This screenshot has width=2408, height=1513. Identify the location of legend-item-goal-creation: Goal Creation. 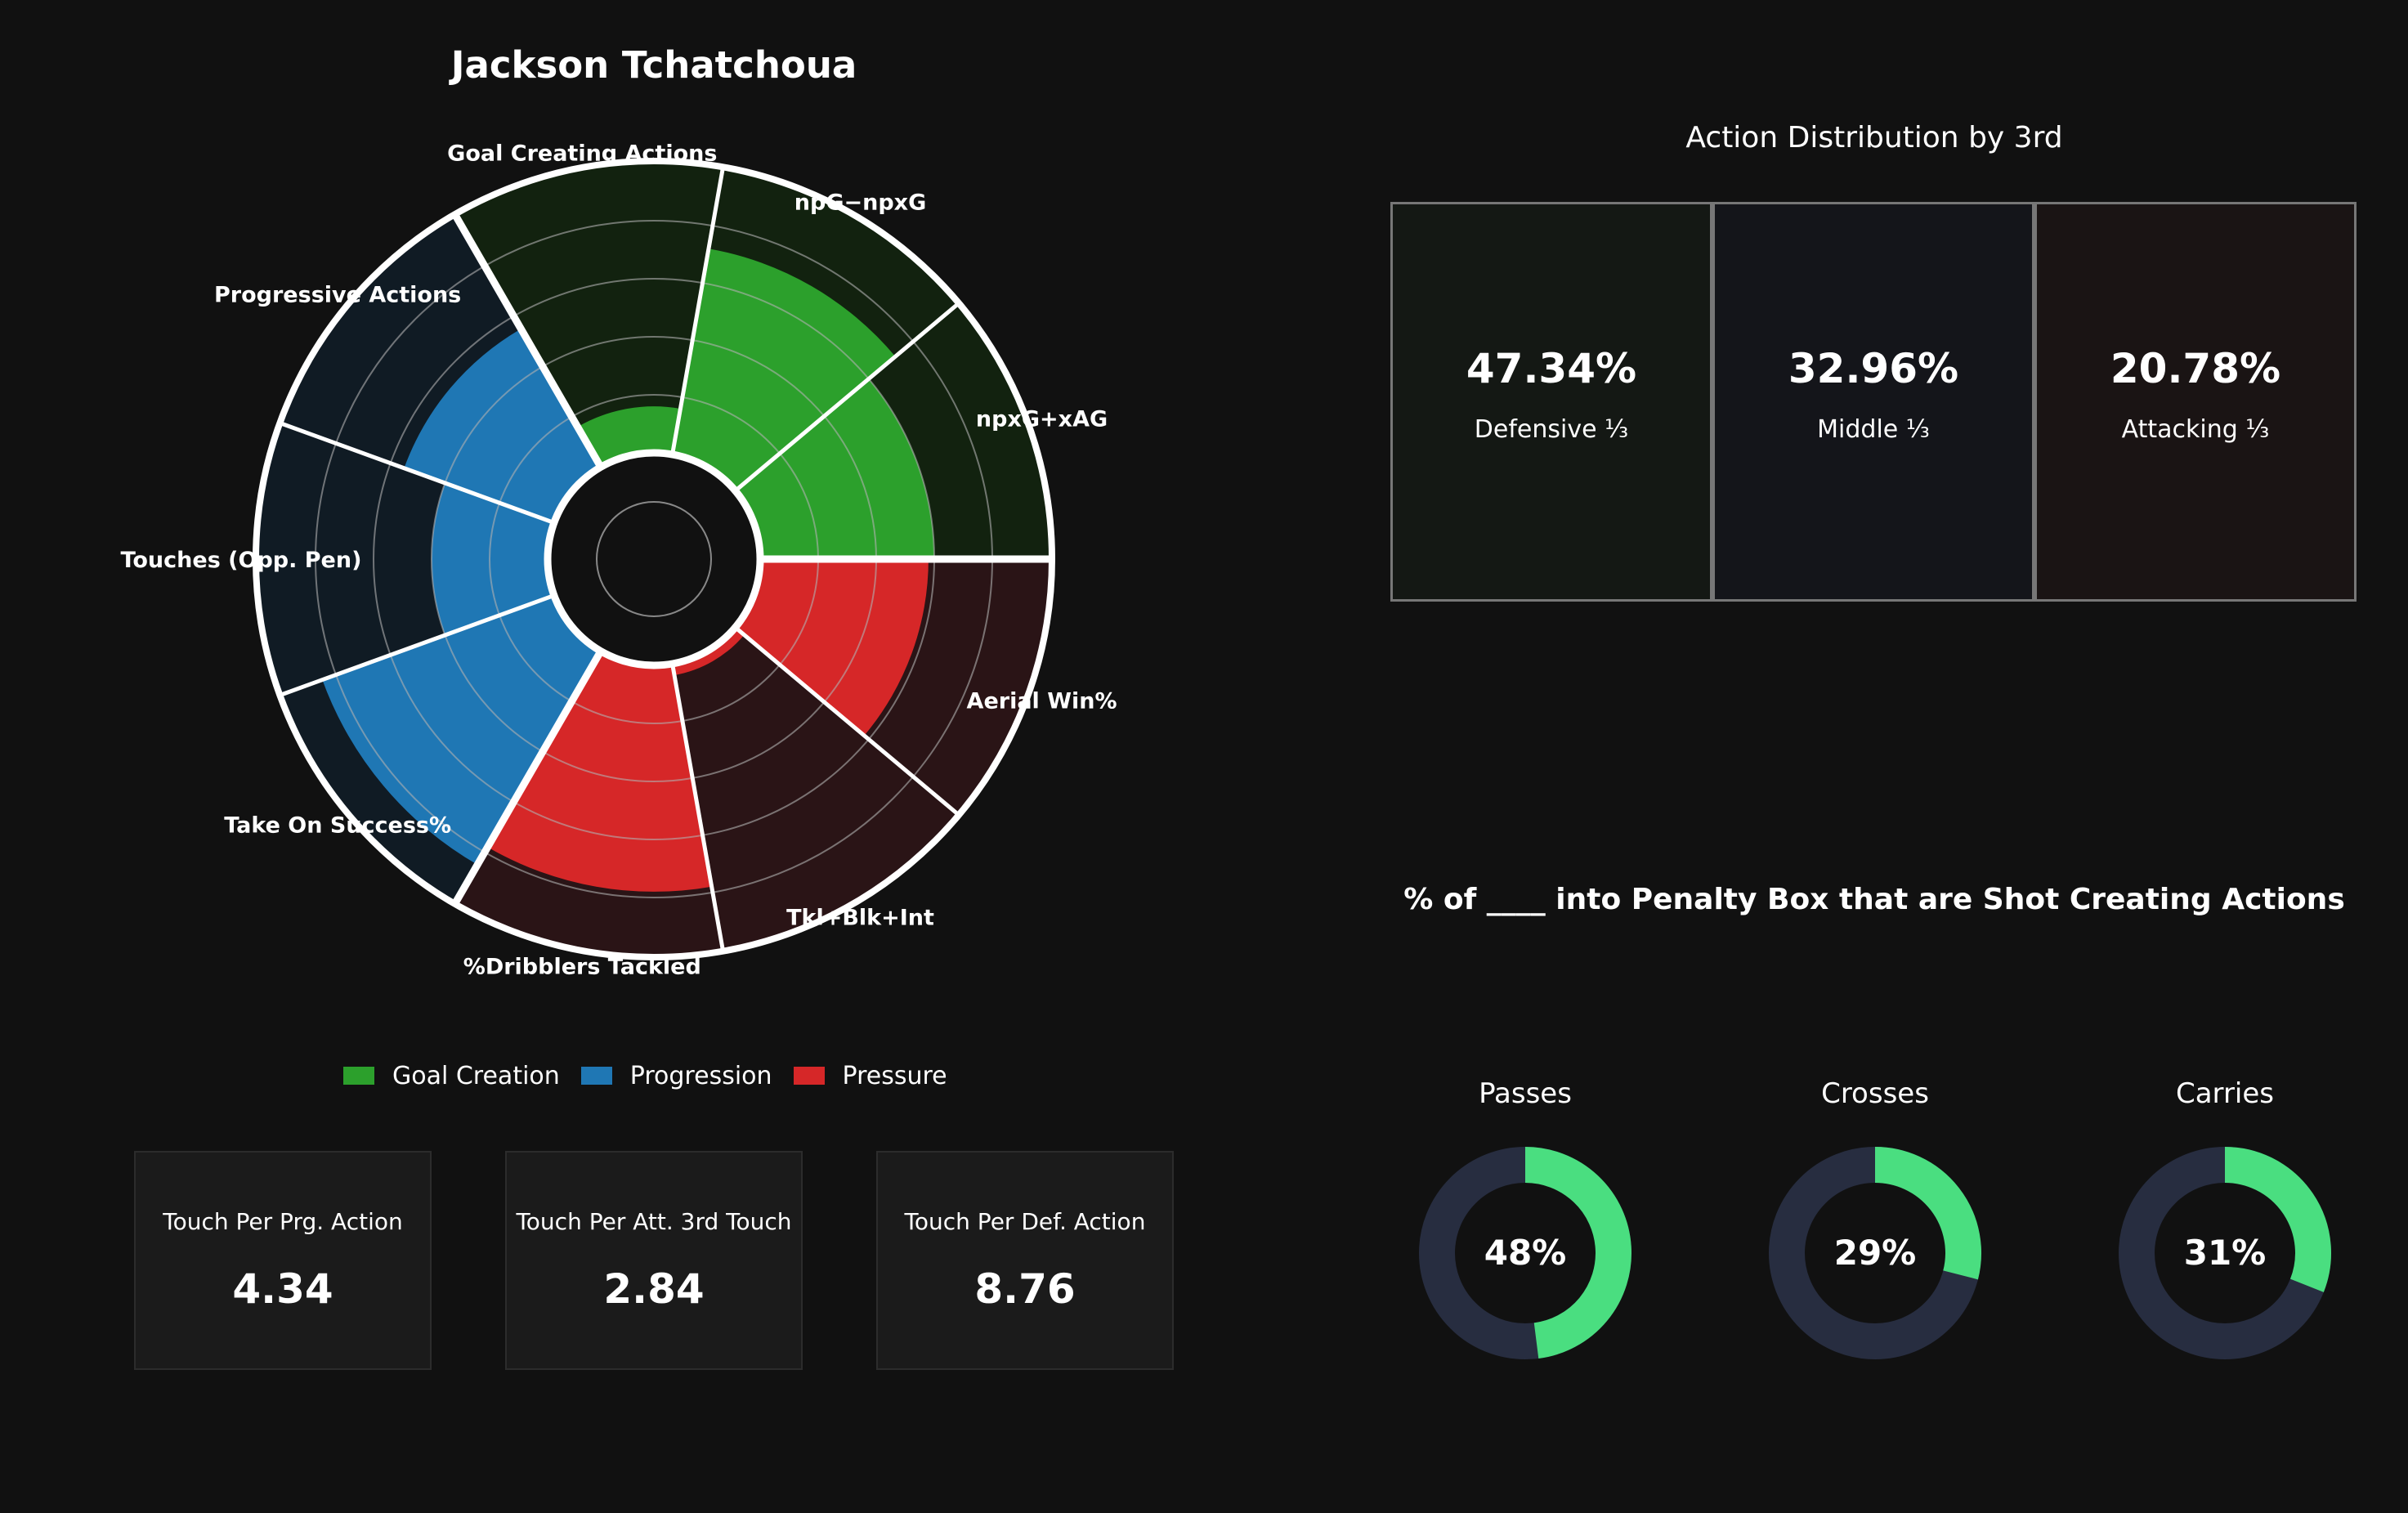
(451, 1076).